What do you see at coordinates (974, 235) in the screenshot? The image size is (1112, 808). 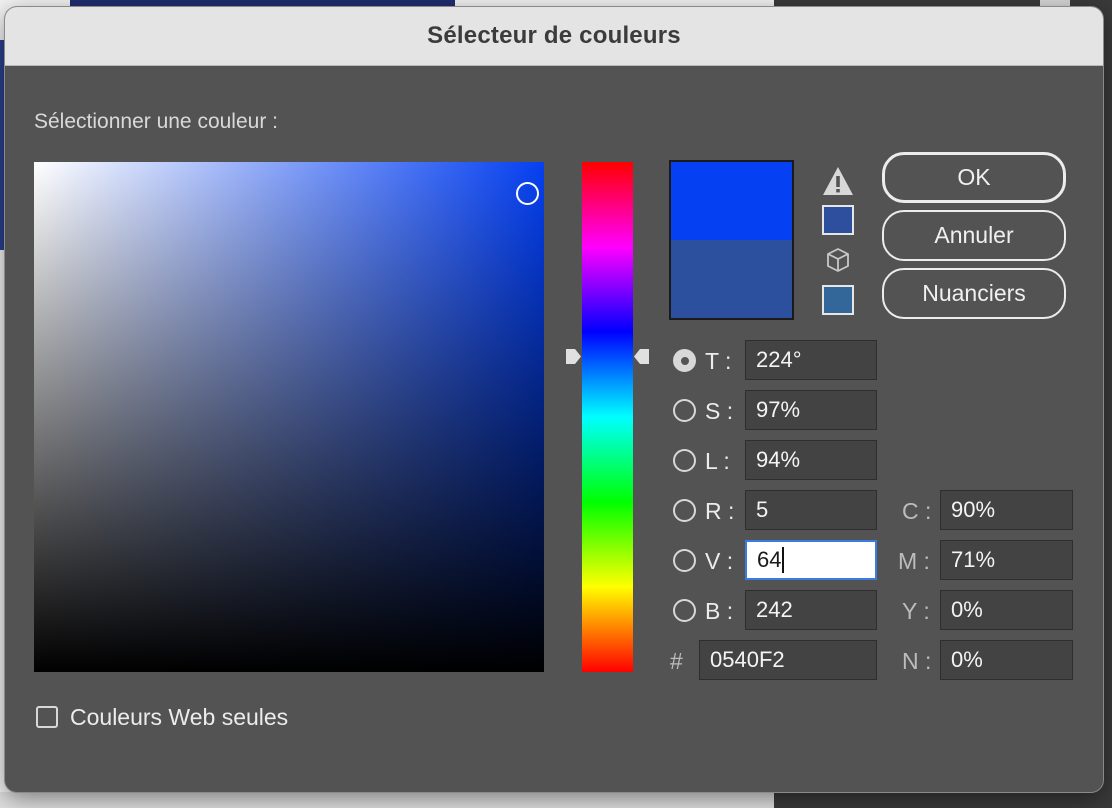 I see `cancel-button: Annuler` at bounding box center [974, 235].